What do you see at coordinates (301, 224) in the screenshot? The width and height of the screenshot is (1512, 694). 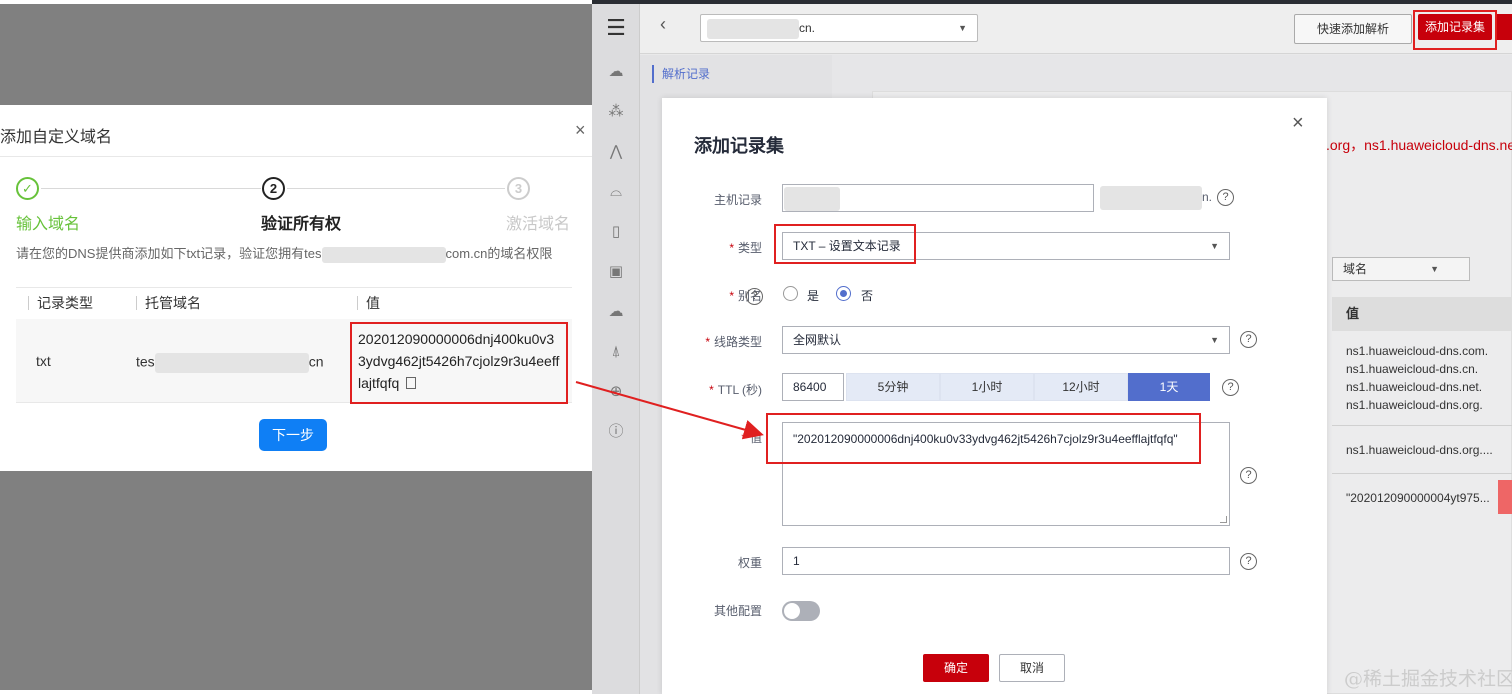 I see `step-2-label: 验证所有权` at bounding box center [301, 224].